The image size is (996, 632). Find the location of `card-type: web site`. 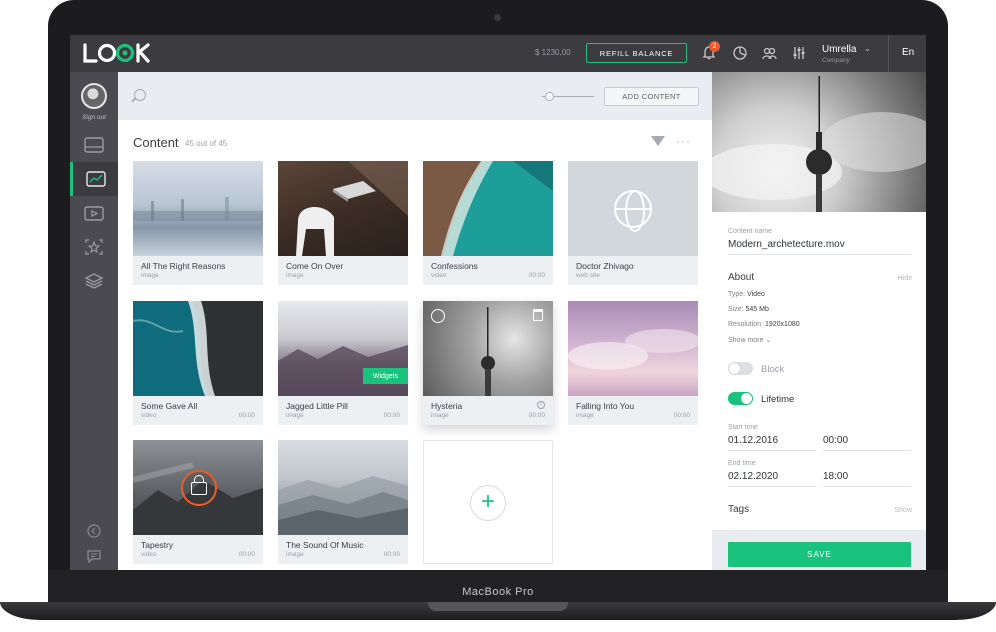

card-type: web site is located at coordinates (588, 275).